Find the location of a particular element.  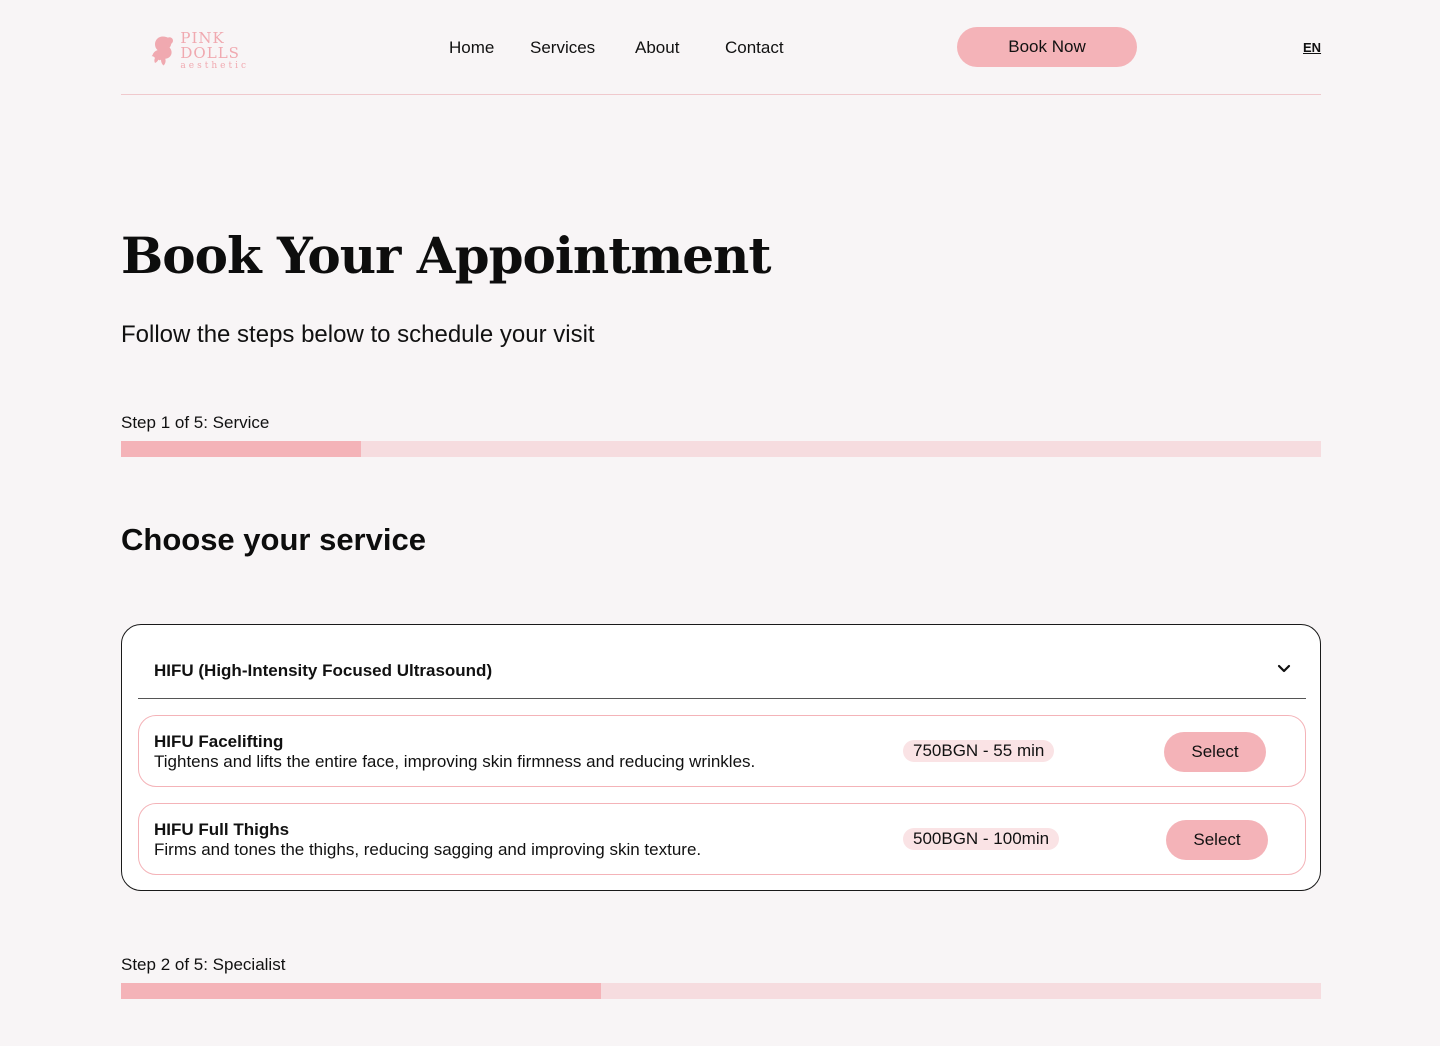

step-1-progress-fill is located at coordinates (241, 449).